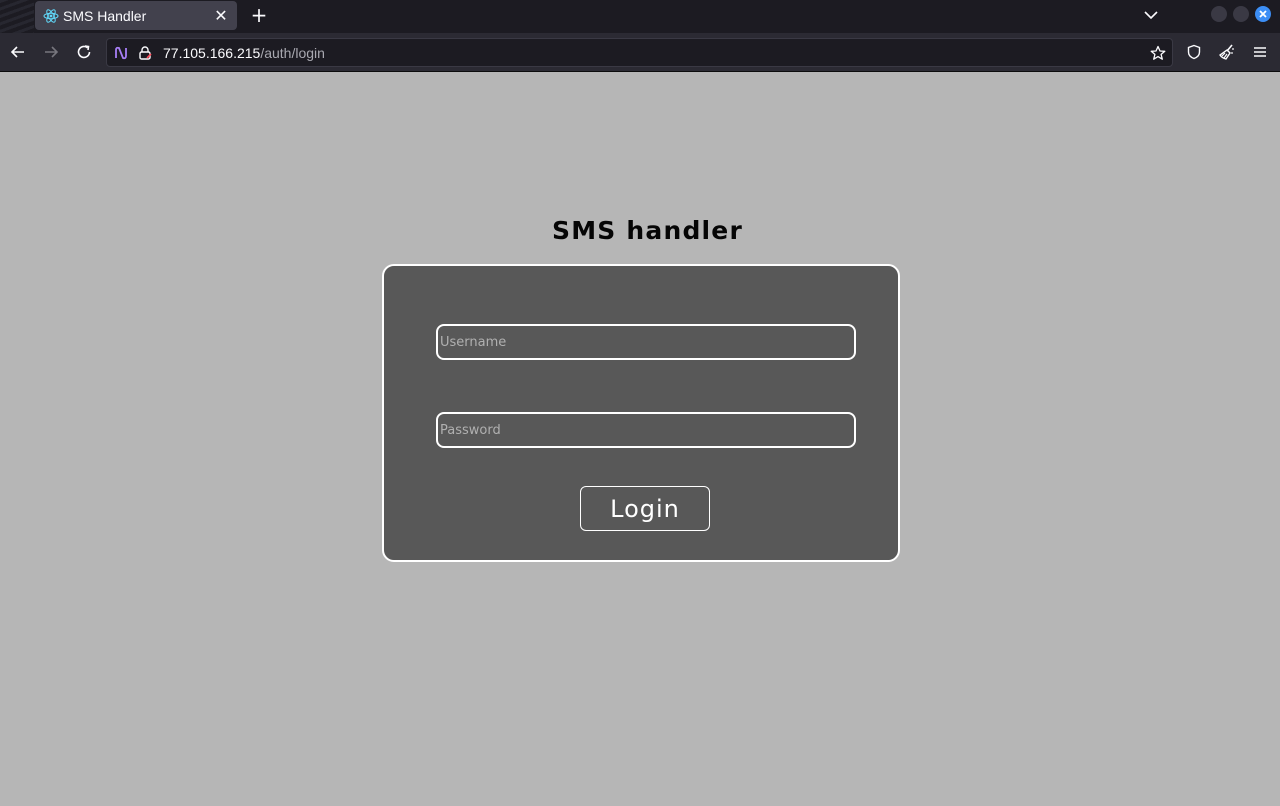 The image size is (1280, 806). I want to click on page-title: SMS handler, so click(647, 230).